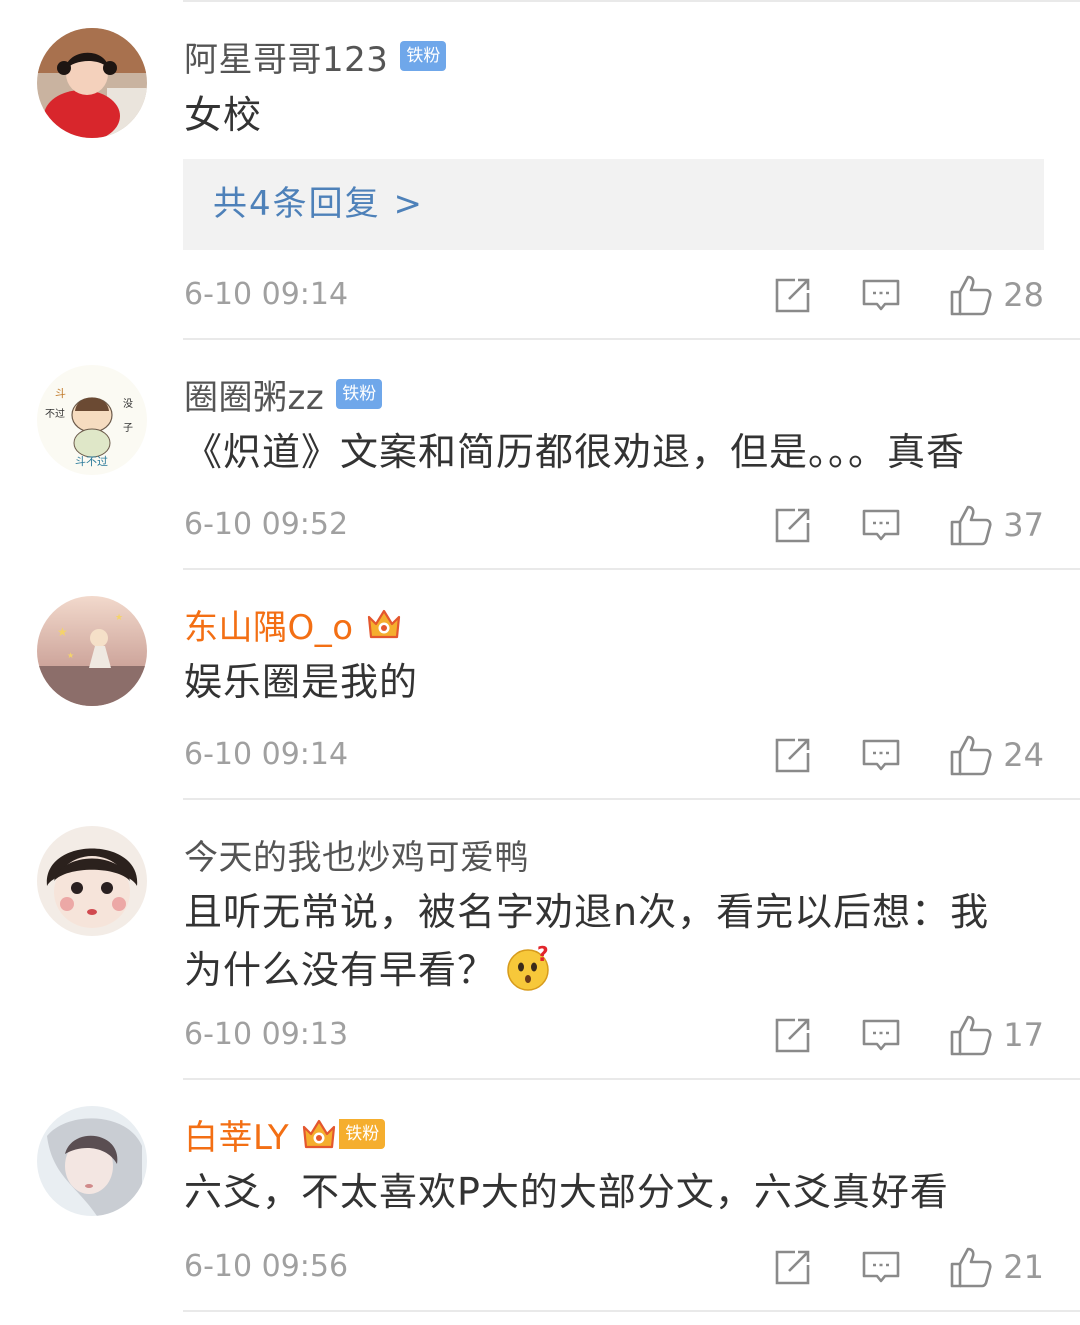 This screenshot has width=1080, height=1325. I want to click on avatar: ★ ★ ★, so click(92, 651).